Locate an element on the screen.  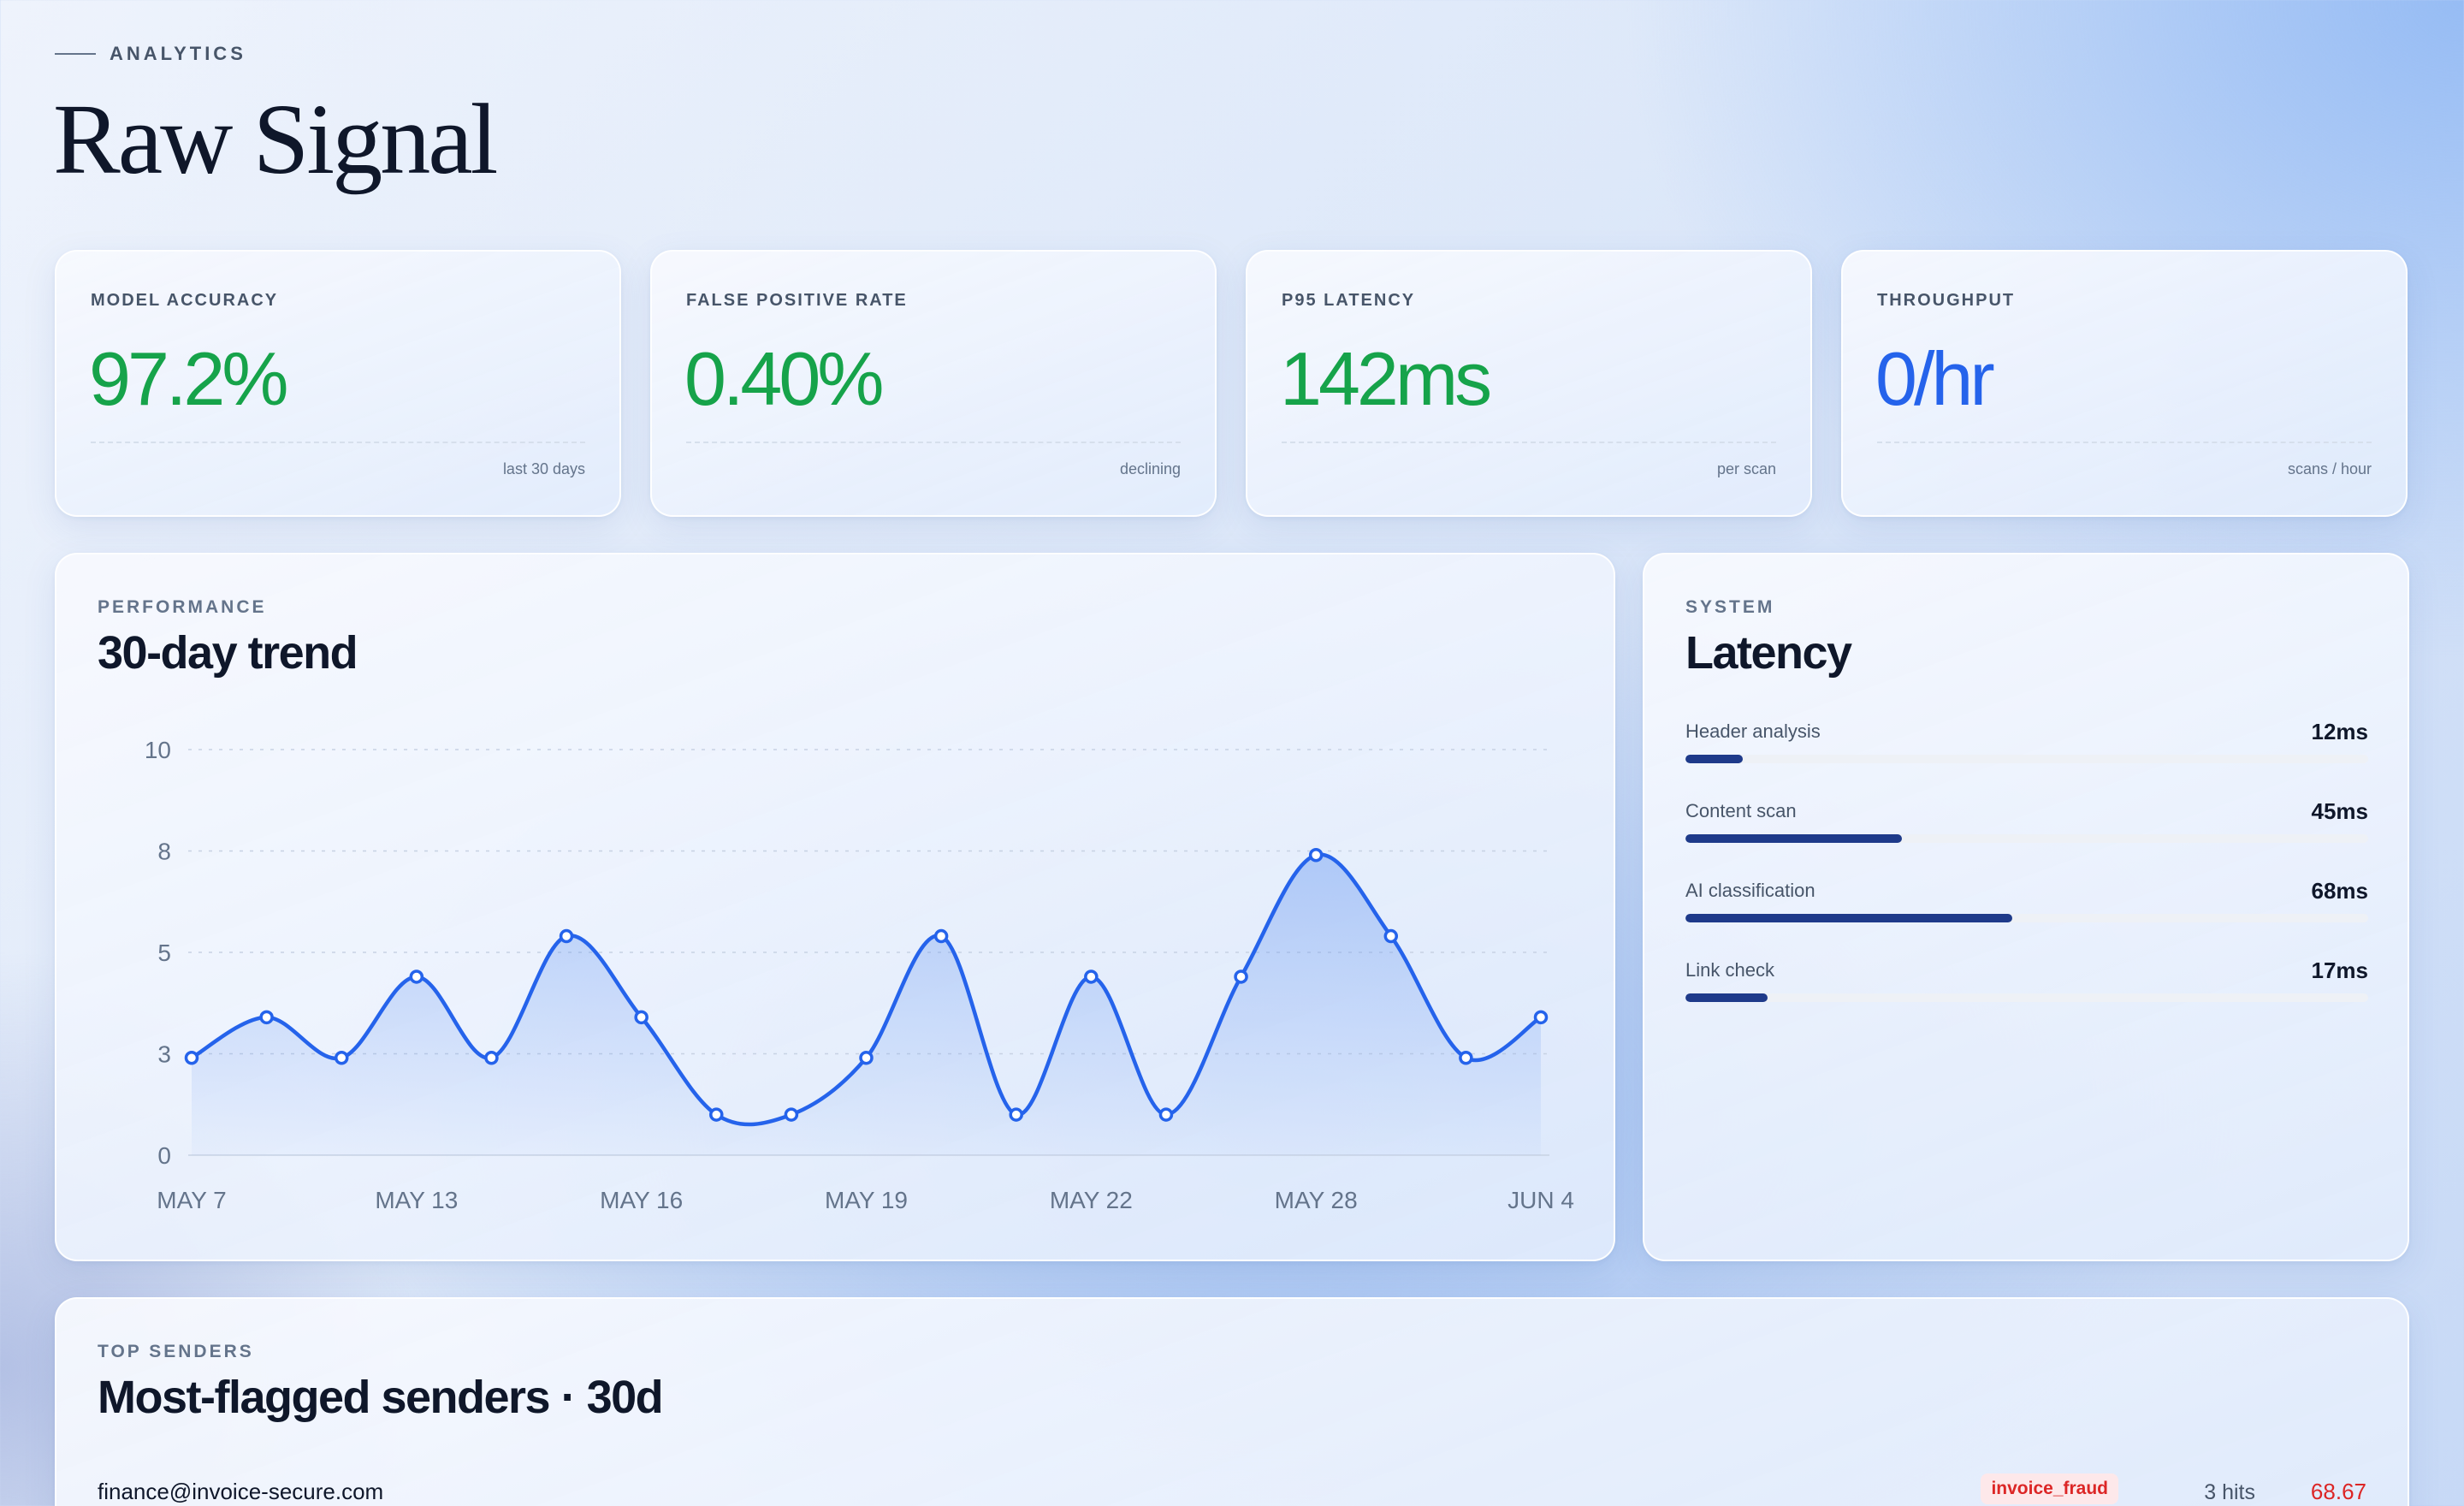
latency-row-label: AI classification is located at coordinates (1750, 891).